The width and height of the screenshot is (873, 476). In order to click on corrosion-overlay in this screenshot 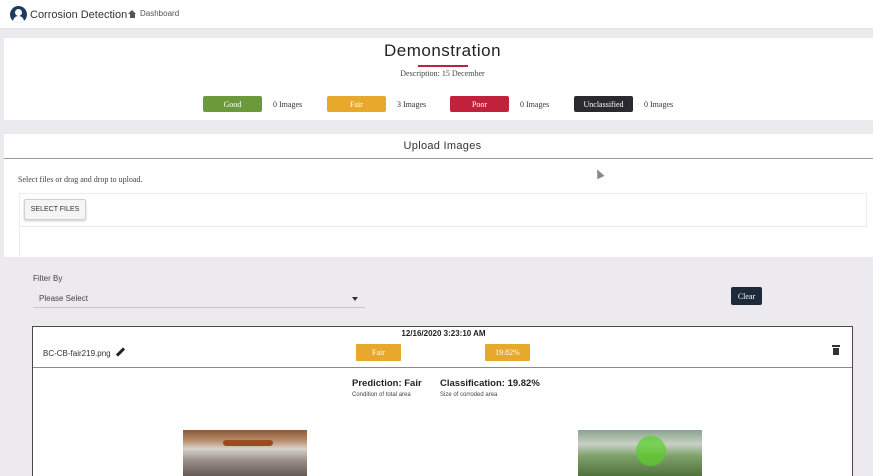, I will do `click(651, 451)`.